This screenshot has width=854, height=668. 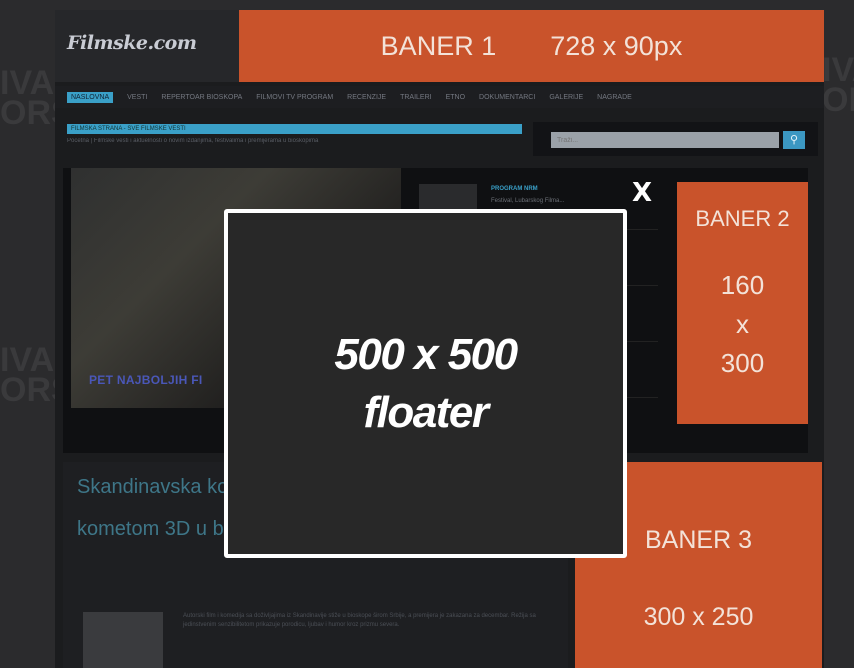 I want to click on banner-1: BANER 1 728 x 90px, so click(x=531, y=46).